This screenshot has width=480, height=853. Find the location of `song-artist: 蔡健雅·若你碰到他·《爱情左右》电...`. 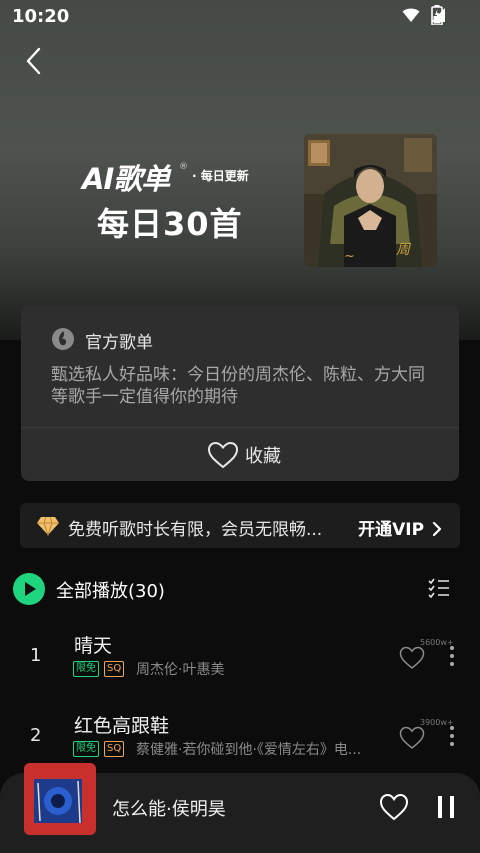

song-artist: 蔡健雅·若你碰到他·《爱情左右》电... is located at coordinates (249, 750).